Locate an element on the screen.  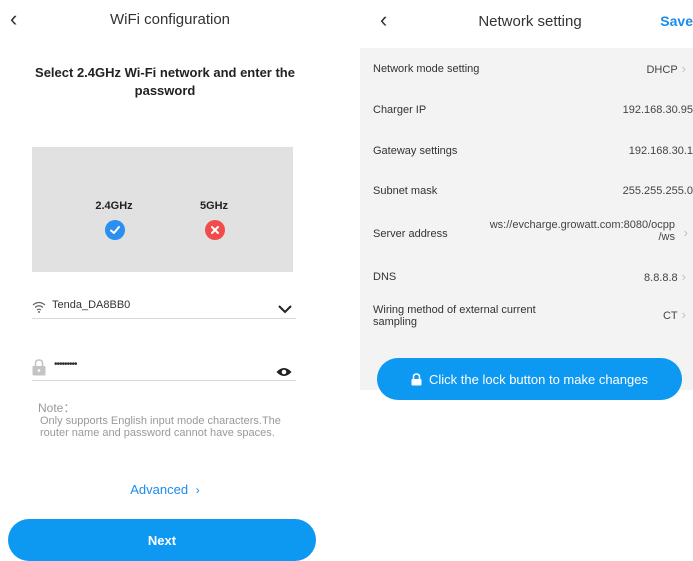
cross-icon is located at coordinates (215, 230).